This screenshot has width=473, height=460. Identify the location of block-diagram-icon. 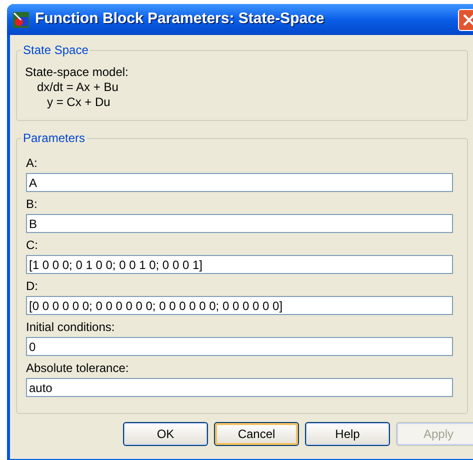
(21, 20).